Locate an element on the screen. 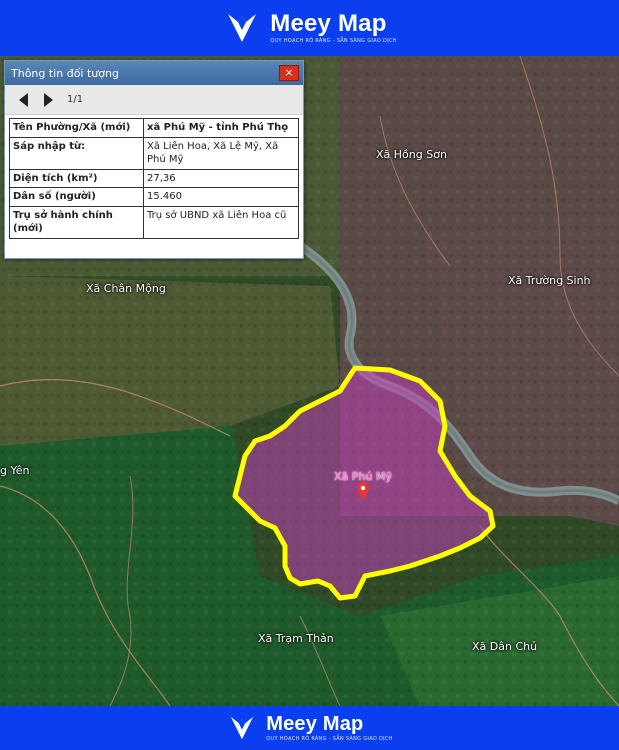 This screenshot has height=750, width=619. page-counter: 1/1 is located at coordinates (75, 99).